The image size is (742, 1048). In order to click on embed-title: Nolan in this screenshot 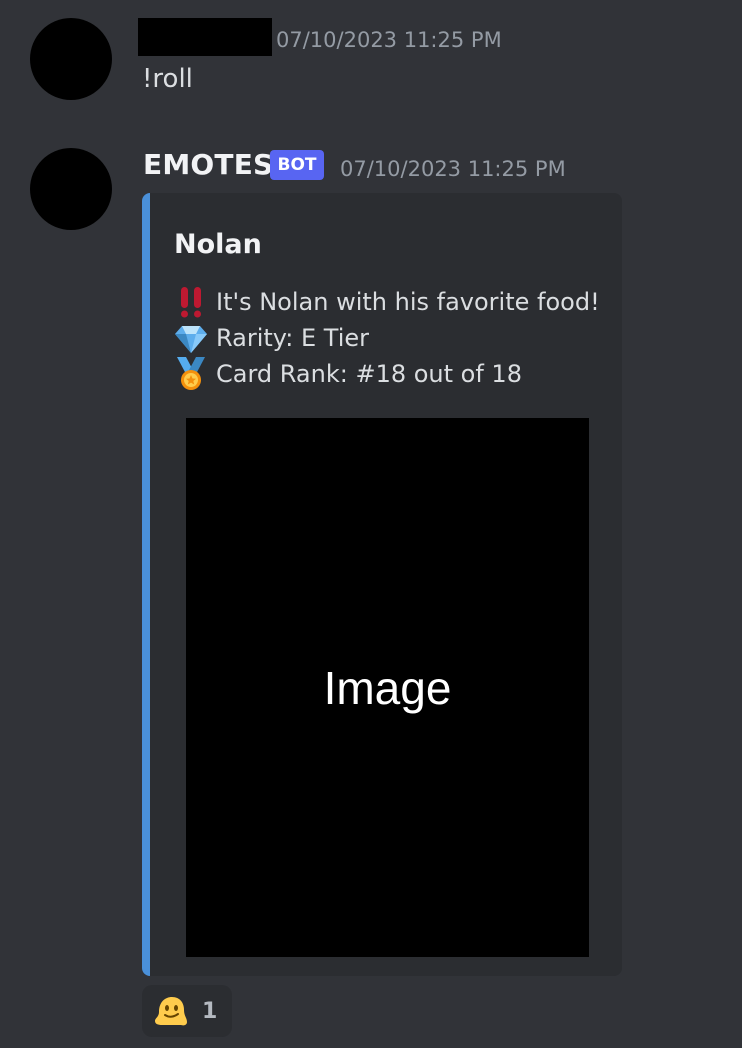, I will do `click(218, 244)`.